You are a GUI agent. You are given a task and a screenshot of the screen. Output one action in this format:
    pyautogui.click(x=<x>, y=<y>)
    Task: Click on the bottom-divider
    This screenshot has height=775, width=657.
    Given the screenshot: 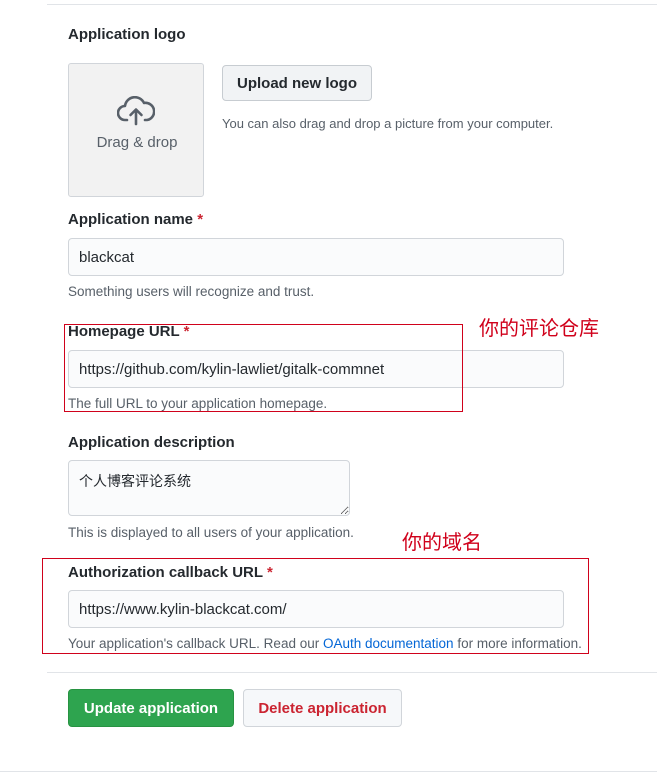 What is the action you would take?
    pyautogui.click(x=328, y=771)
    